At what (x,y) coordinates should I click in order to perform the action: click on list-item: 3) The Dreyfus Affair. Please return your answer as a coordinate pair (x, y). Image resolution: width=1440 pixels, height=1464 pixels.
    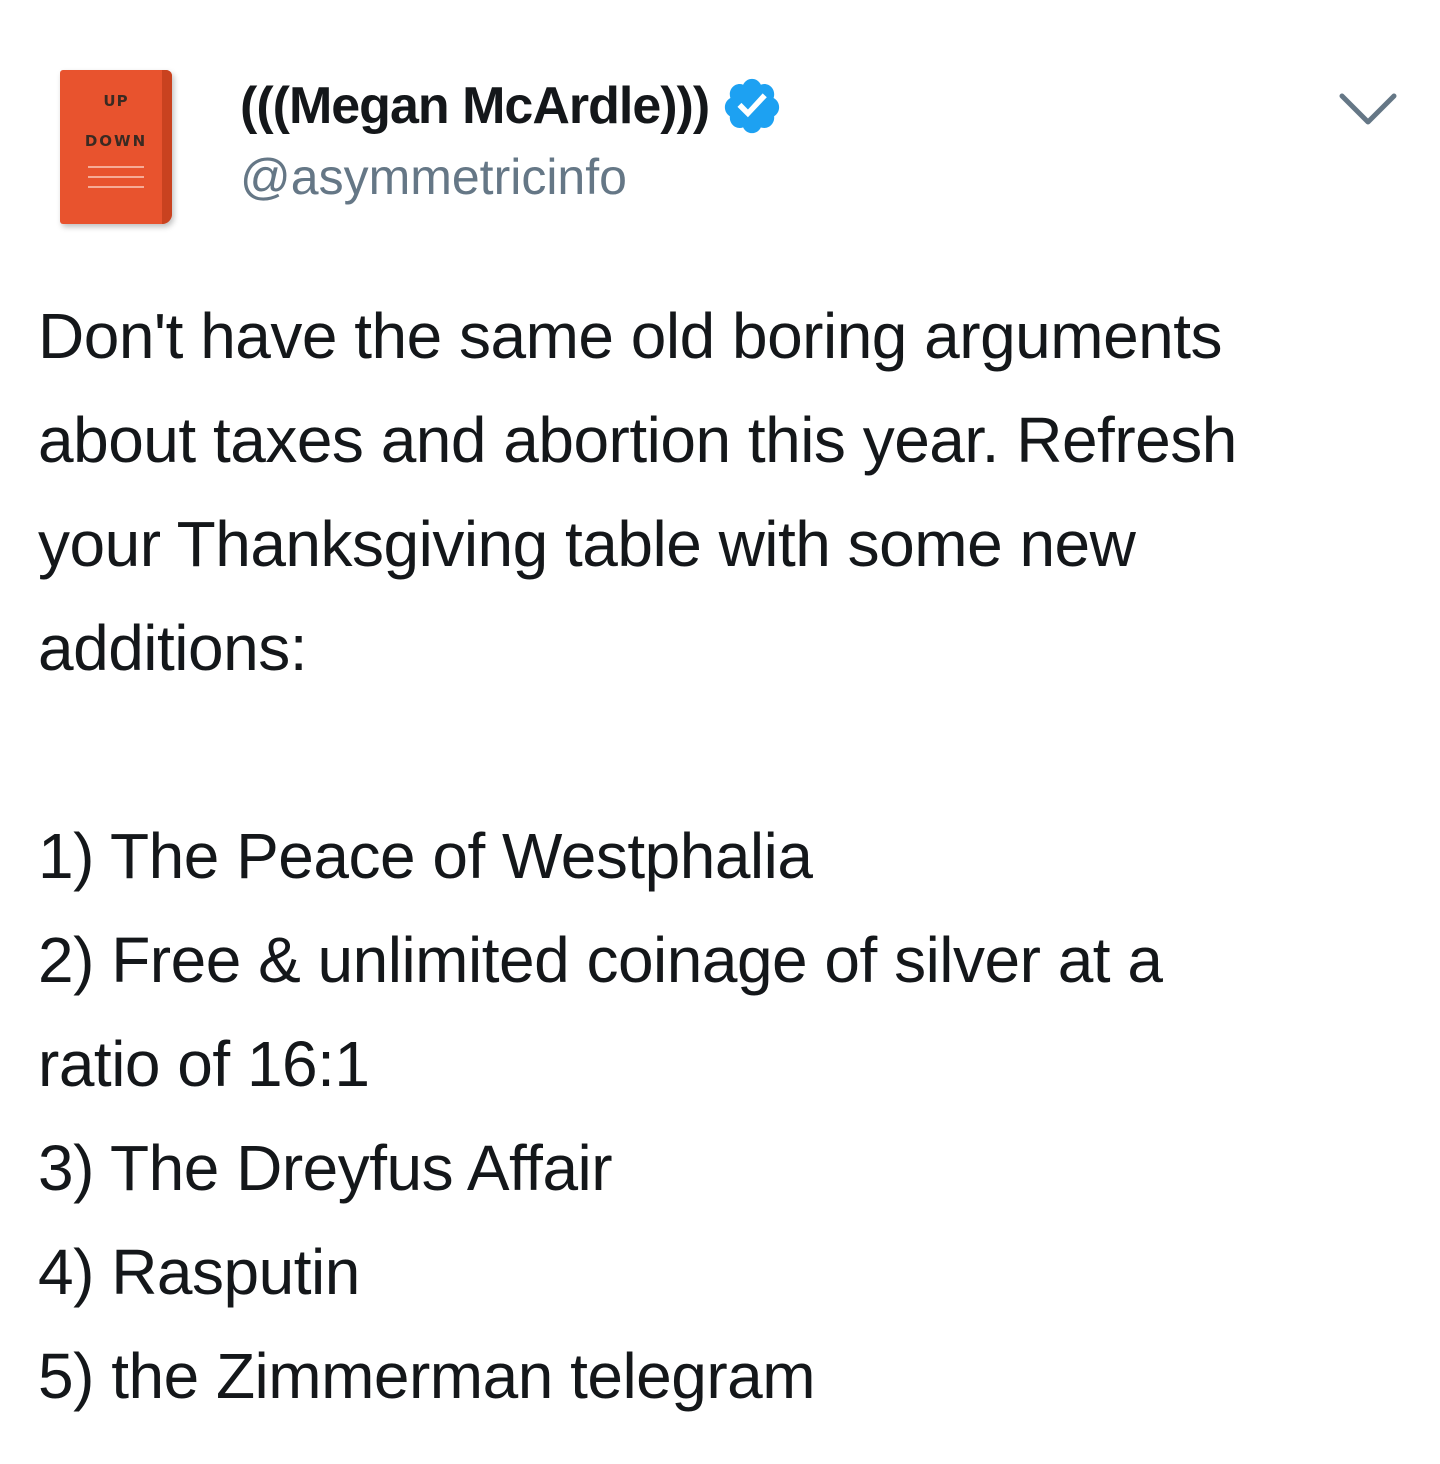
    Looking at the image, I should click on (325, 1168).